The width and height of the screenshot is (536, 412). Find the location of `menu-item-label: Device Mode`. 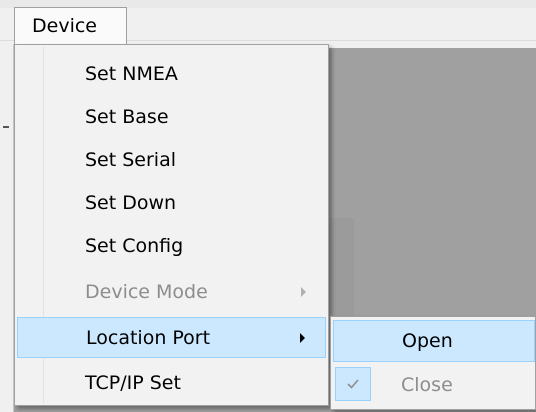

menu-item-label: Device Mode is located at coordinates (146, 291).